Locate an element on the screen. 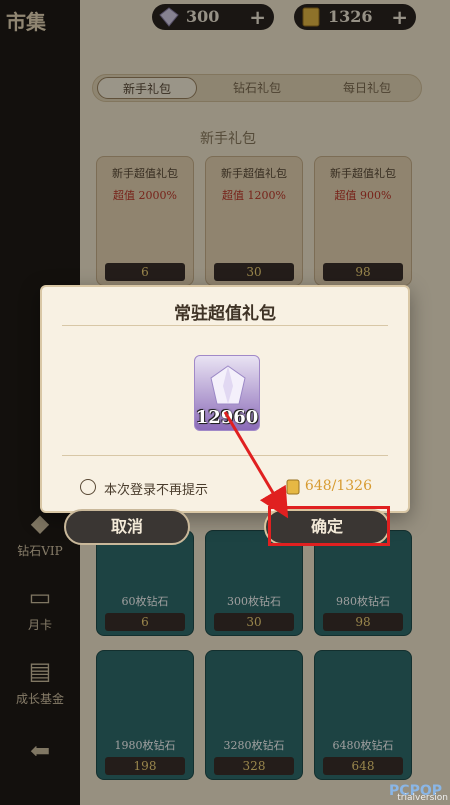 This screenshot has height=805, width=450. trial-label: trialversion is located at coordinates (422, 798).